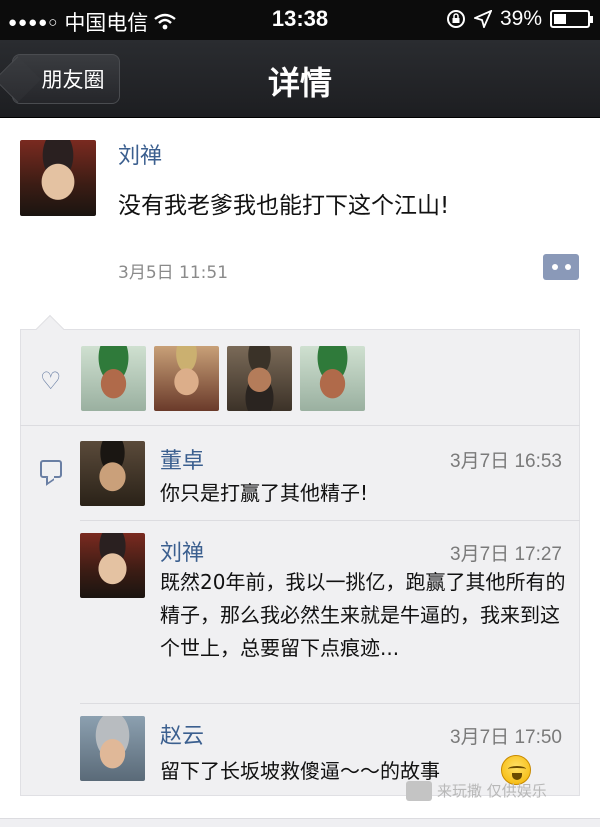  Describe the element at coordinates (173, 273) in the screenshot. I see `post-timestamp: 3月5日 11:51` at that location.